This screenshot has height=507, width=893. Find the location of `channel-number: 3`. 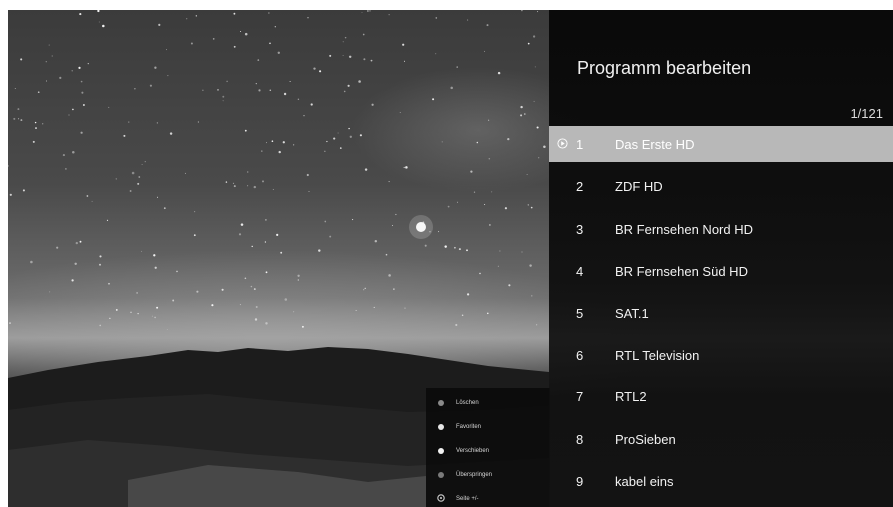

channel-number: 3 is located at coordinates (580, 229).